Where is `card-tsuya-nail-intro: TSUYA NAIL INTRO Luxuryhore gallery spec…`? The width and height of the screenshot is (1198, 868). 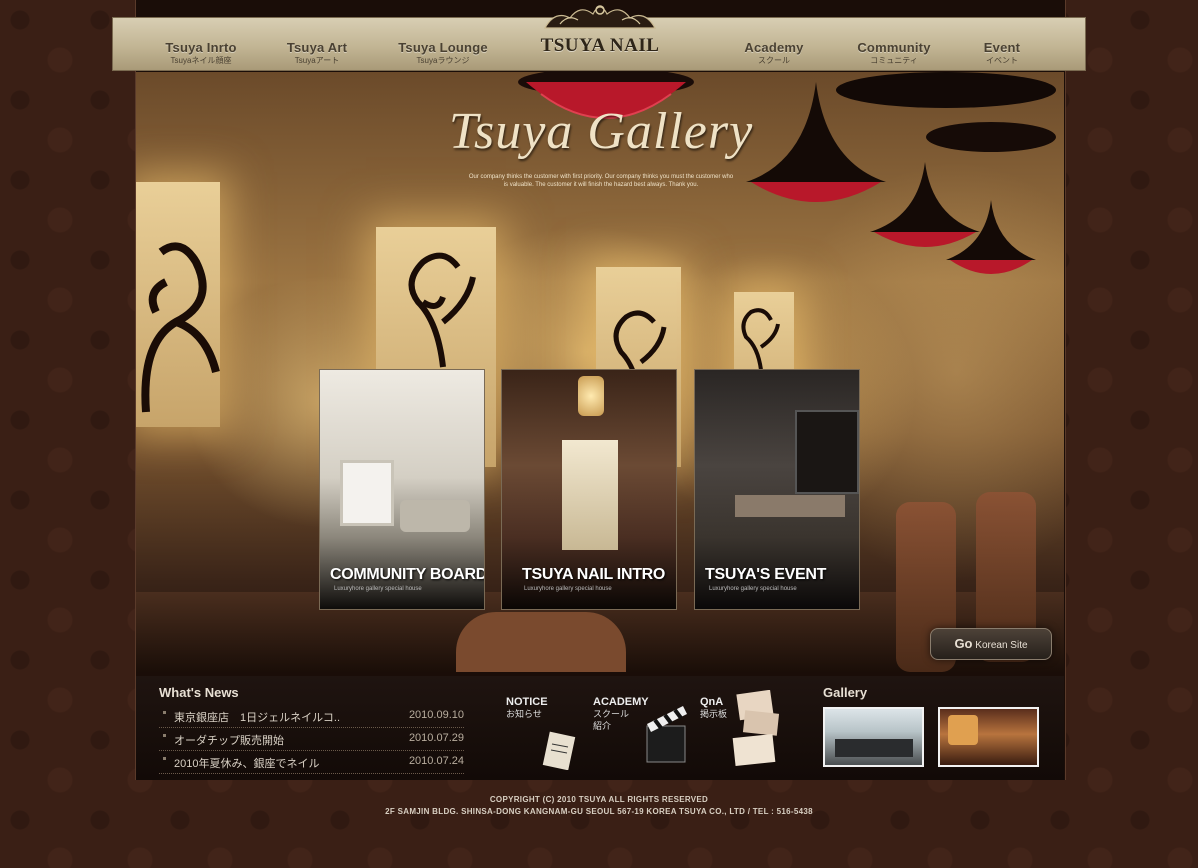 card-tsuya-nail-intro: TSUYA NAIL INTRO Luxuryhore gallery spec… is located at coordinates (589, 489).